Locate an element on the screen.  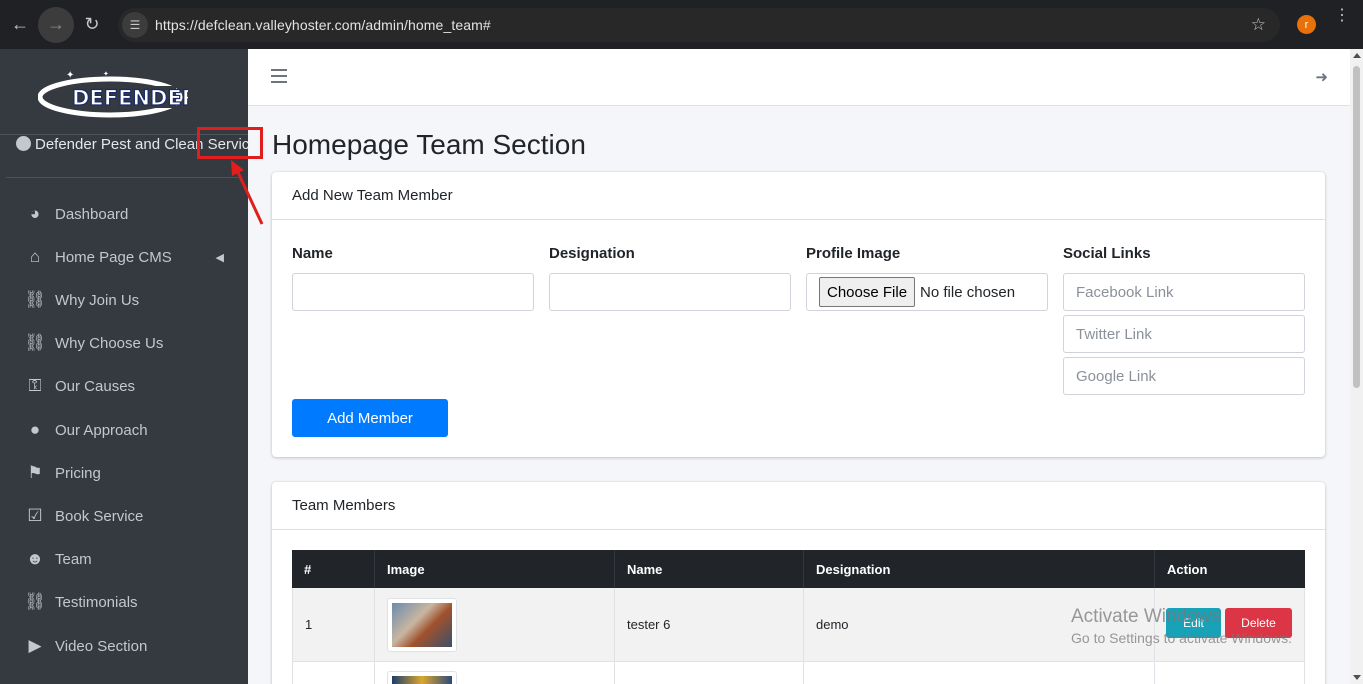
profile-avatar: r is located at coordinates (1306, 24).